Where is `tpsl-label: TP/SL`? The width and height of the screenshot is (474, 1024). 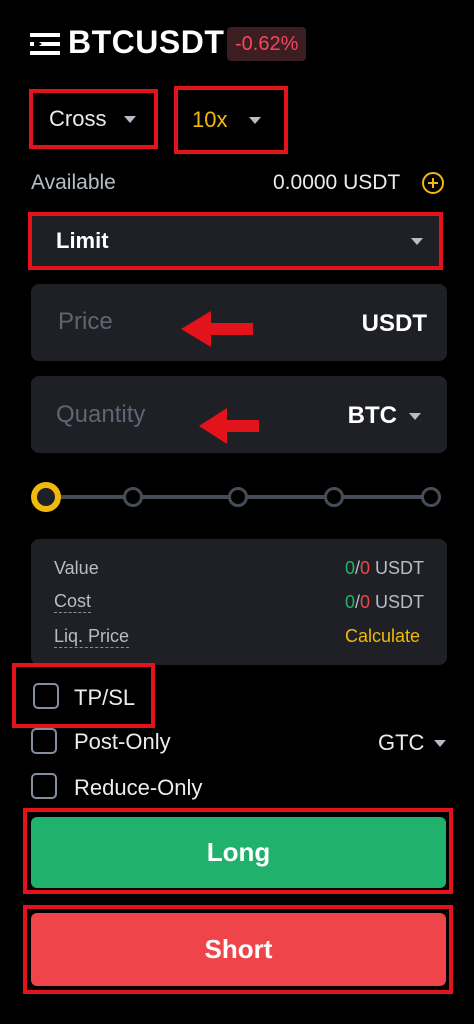
tpsl-label: TP/SL is located at coordinates (105, 697).